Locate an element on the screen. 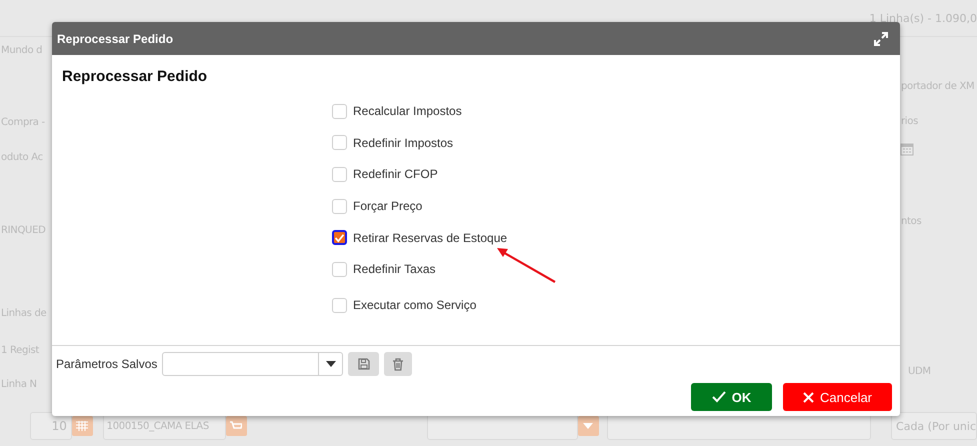 The height and width of the screenshot is (446, 977). option-label: Redefinir CFOP is located at coordinates (395, 174).